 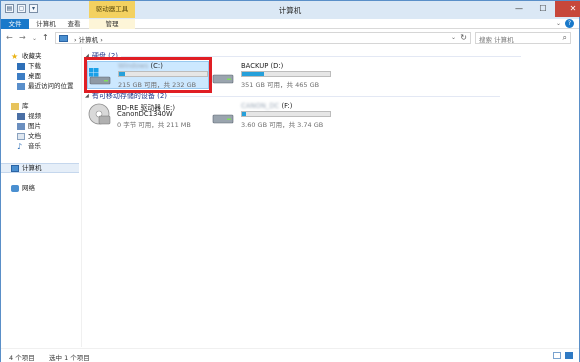 What do you see at coordinates (262, 66) in the screenshot?
I see `drive-d-name: BACKUP (D:)` at bounding box center [262, 66].